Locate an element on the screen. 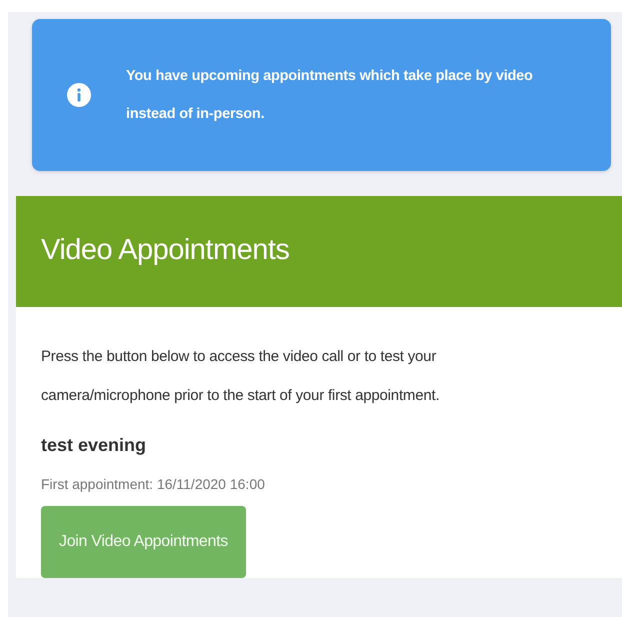 The image size is (622, 617). join-button: Join Video Appointments is located at coordinates (143, 542).